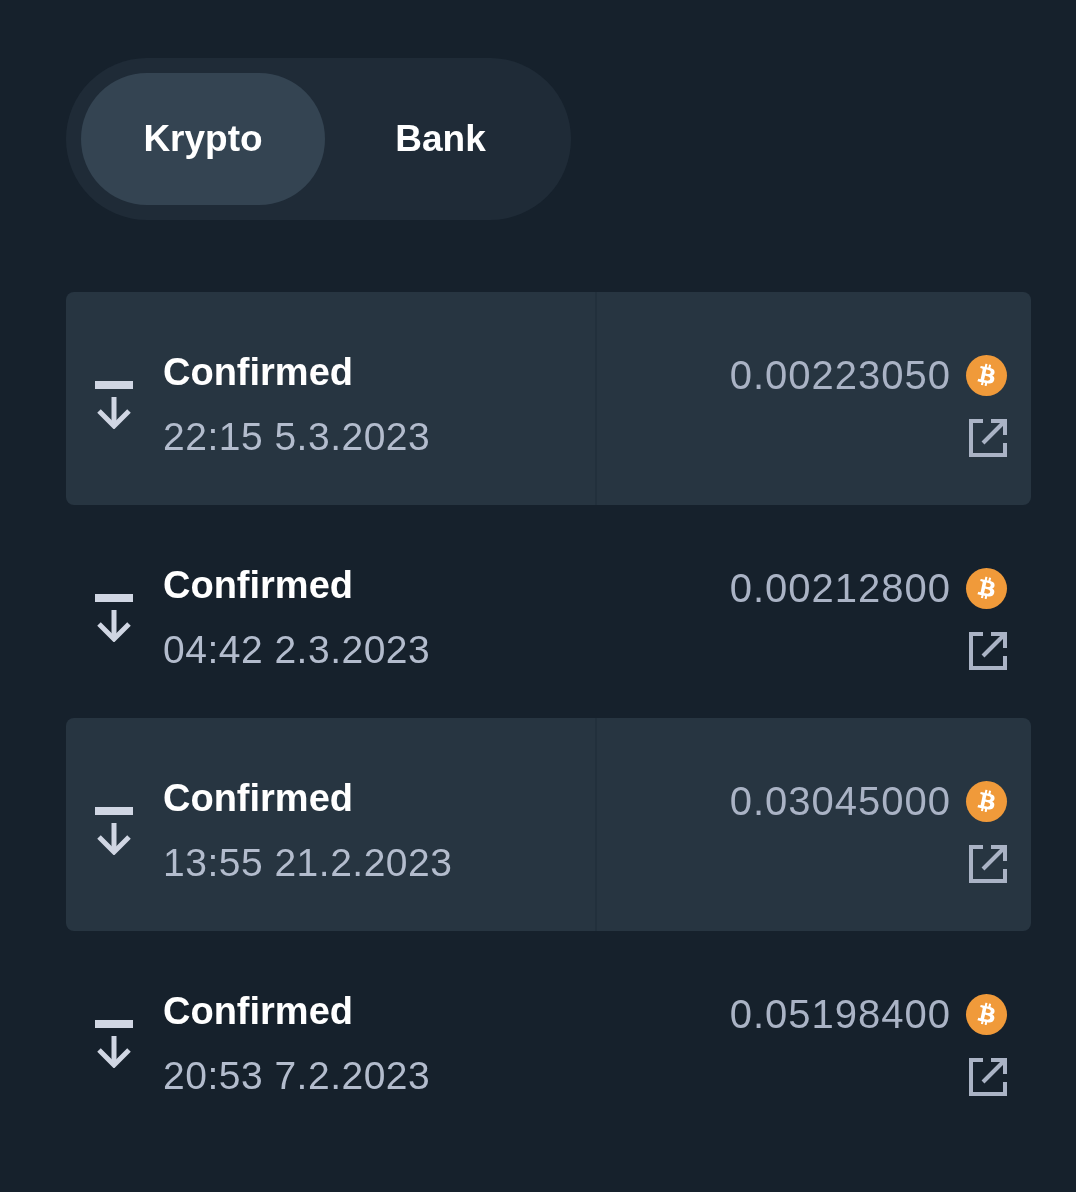 The height and width of the screenshot is (1192, 1076). Describe the element at coordinates (840, 801) in the screenshot. I see `transaction-amount: 0.03045000` at that location.